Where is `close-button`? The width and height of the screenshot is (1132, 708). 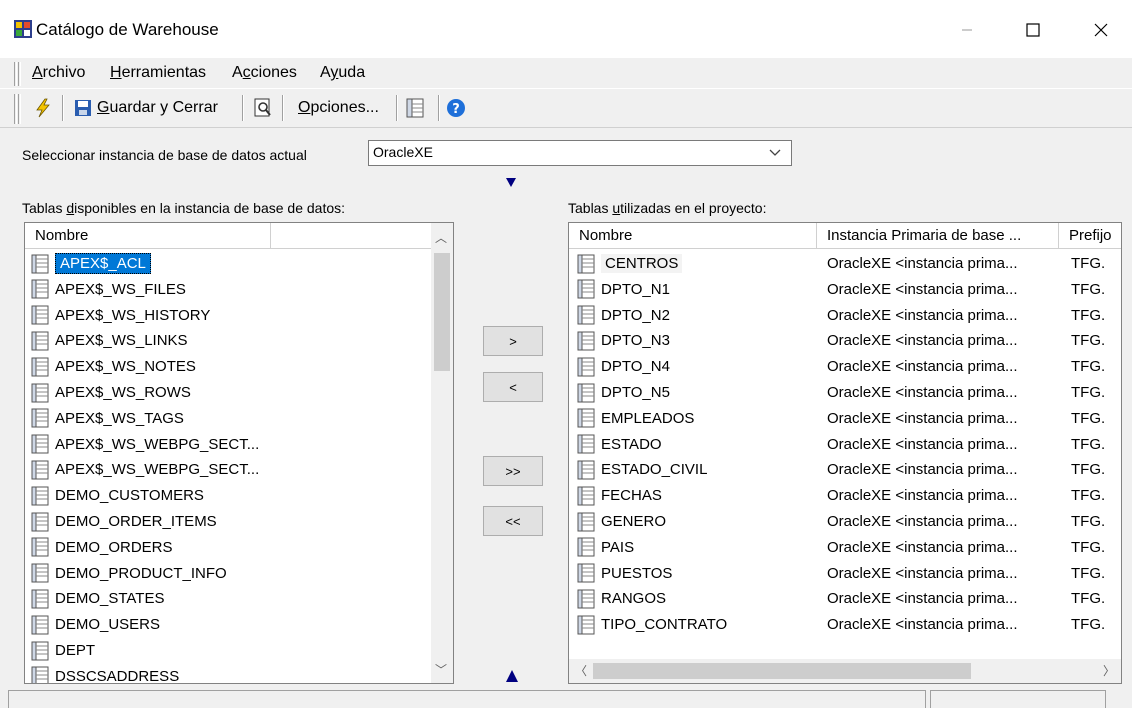 close-button is located at coordinates (1101, 30).